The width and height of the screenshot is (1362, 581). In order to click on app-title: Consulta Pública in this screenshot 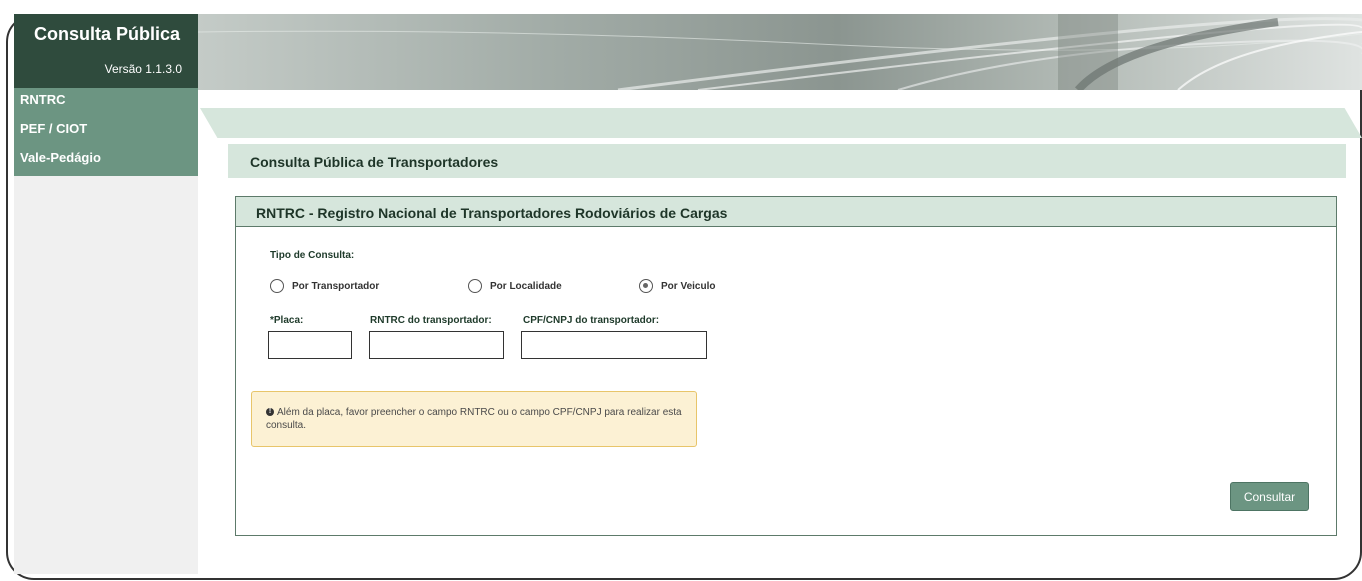, I will do `click(107, 34)`.